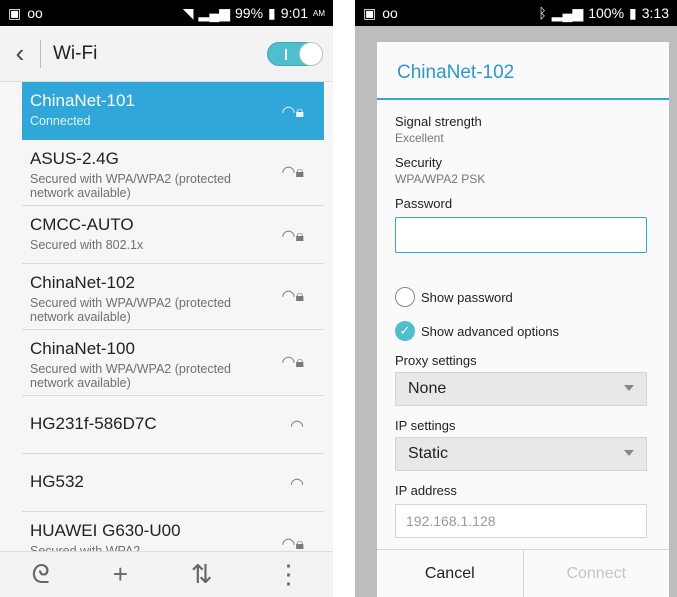 Image resolution: width=677 pixels, height=597 pixels. I want to click on show-advanced-row: ✓ Show advanced options, so click(523, 331).